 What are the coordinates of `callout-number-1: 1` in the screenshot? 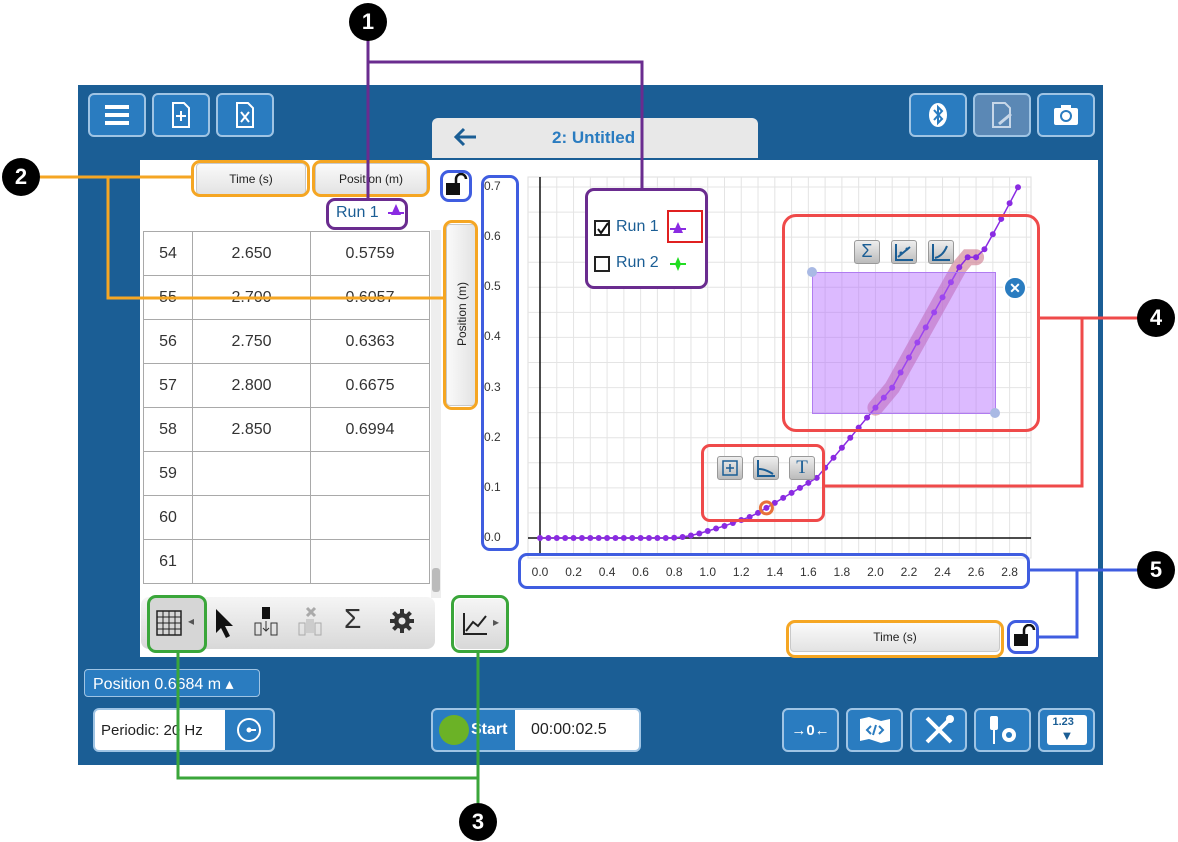 It's located at (368, 22).